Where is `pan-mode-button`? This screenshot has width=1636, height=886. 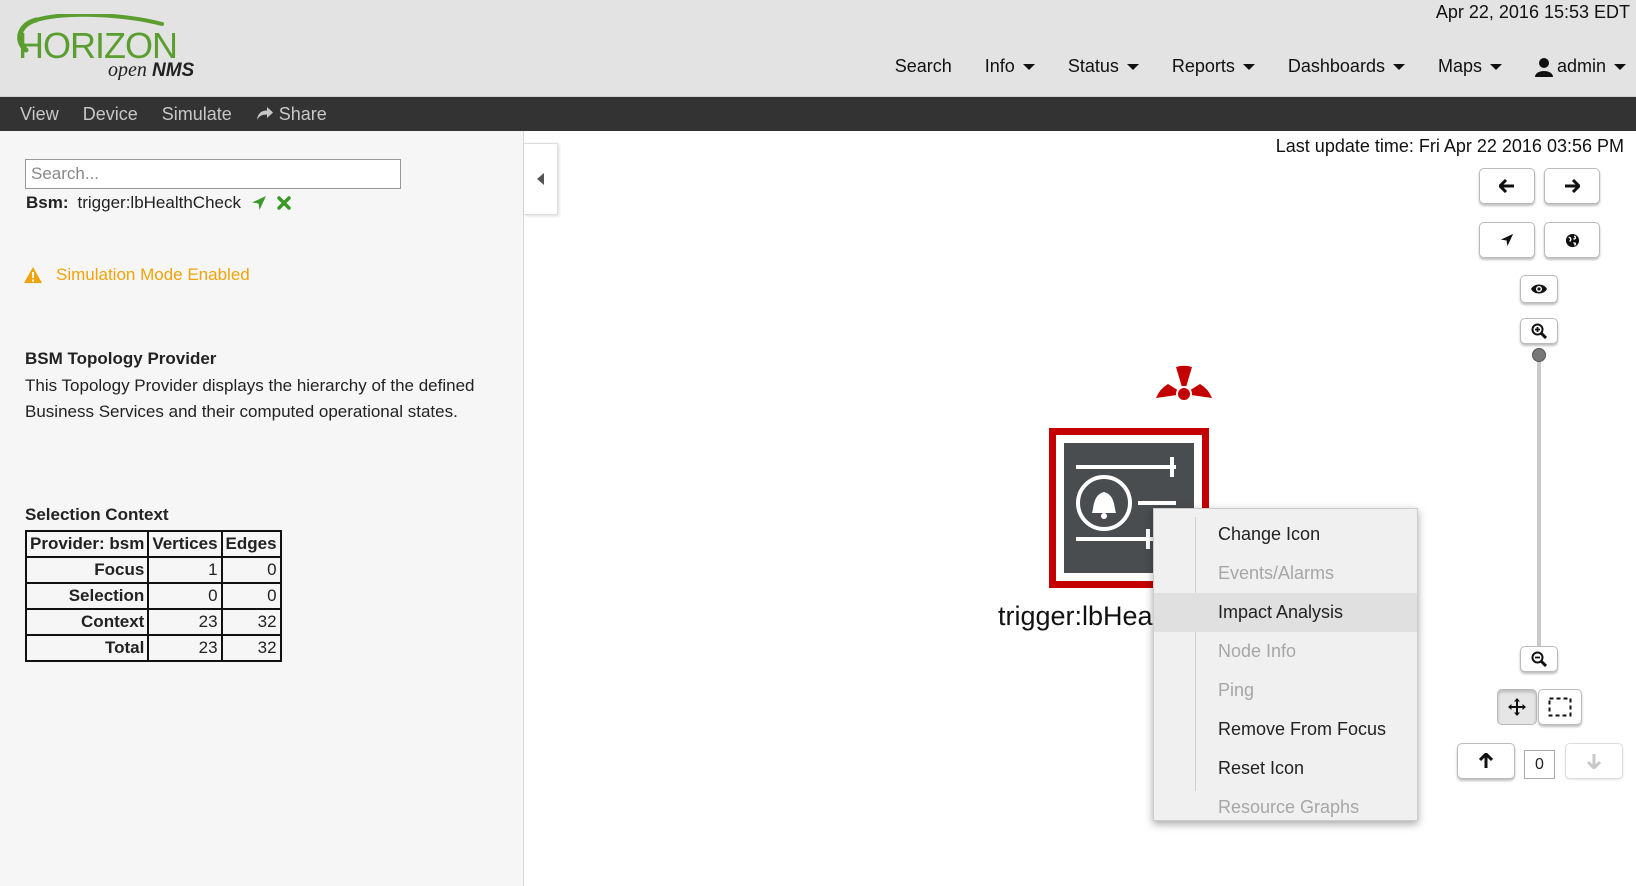 pan-mode-button is located at coordinates (1517, 707).